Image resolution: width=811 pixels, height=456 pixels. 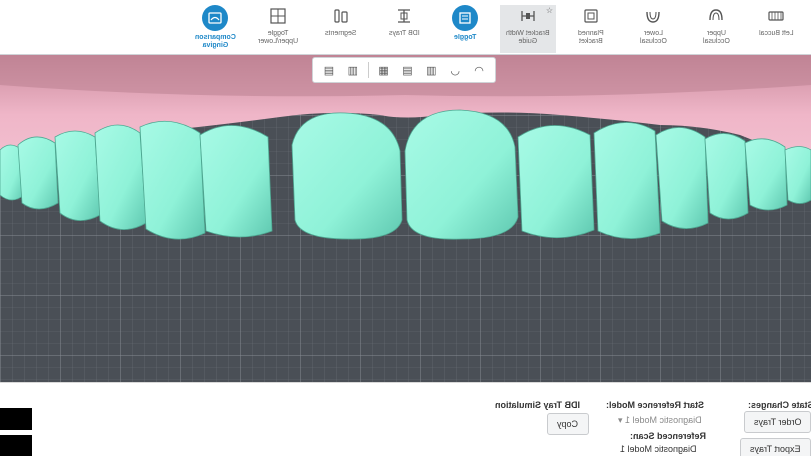 What do you see at coordinates (465, 37) in the screenshot?
I see `toolbar-label: Toggle` at bounding box center [465, 37].